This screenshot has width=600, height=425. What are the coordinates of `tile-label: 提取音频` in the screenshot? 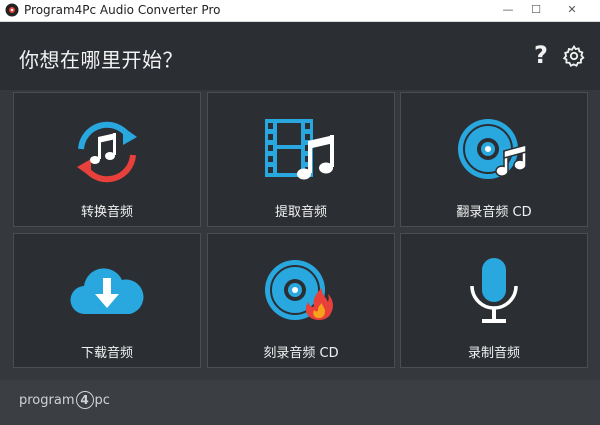 It's located at (300, 212).